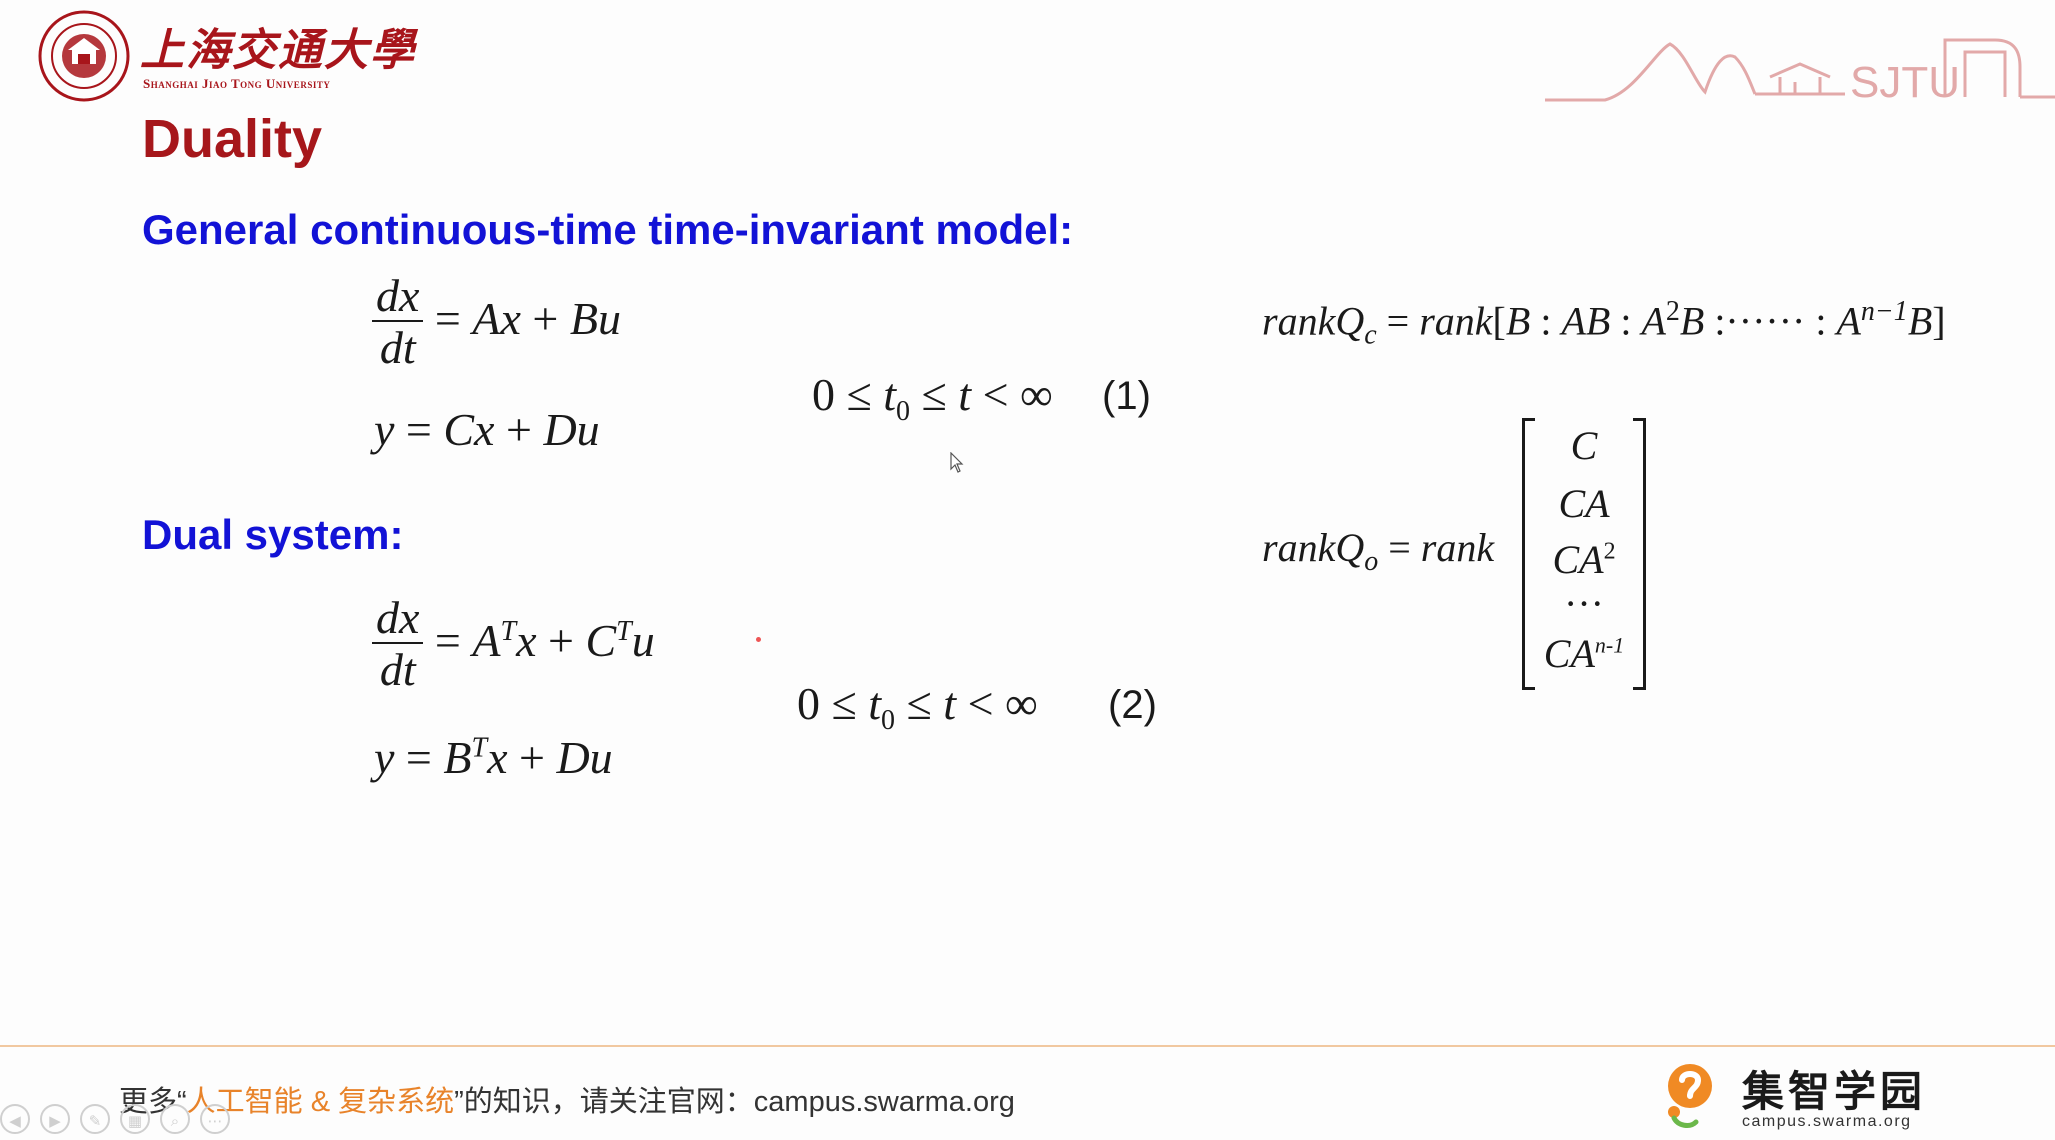  Describe the element at coordinates (215, 1119) in the screenshot. I see `more-icon: ⋯` at that location.